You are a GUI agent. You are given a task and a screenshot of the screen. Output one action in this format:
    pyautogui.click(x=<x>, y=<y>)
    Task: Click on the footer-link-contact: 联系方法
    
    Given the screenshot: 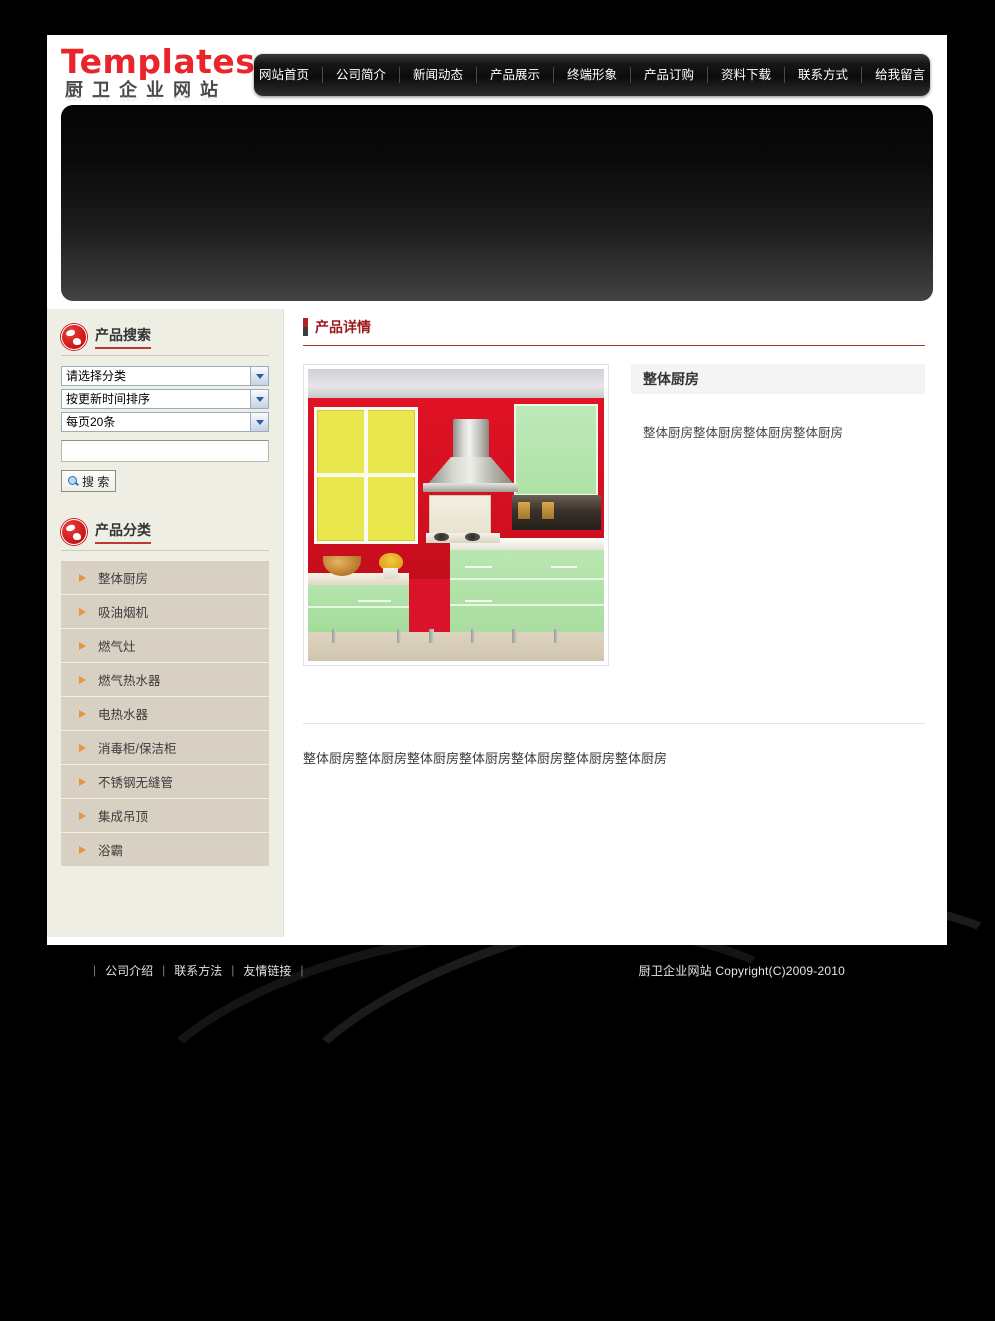 What is the action you would take?
    pyautogui.click(x=198, y=970)
    